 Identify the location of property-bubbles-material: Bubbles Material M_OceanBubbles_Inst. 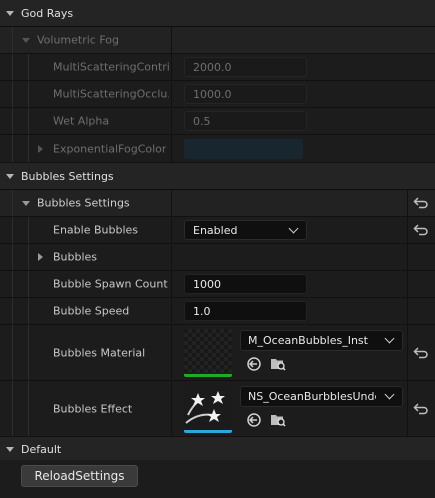
(217, 353).